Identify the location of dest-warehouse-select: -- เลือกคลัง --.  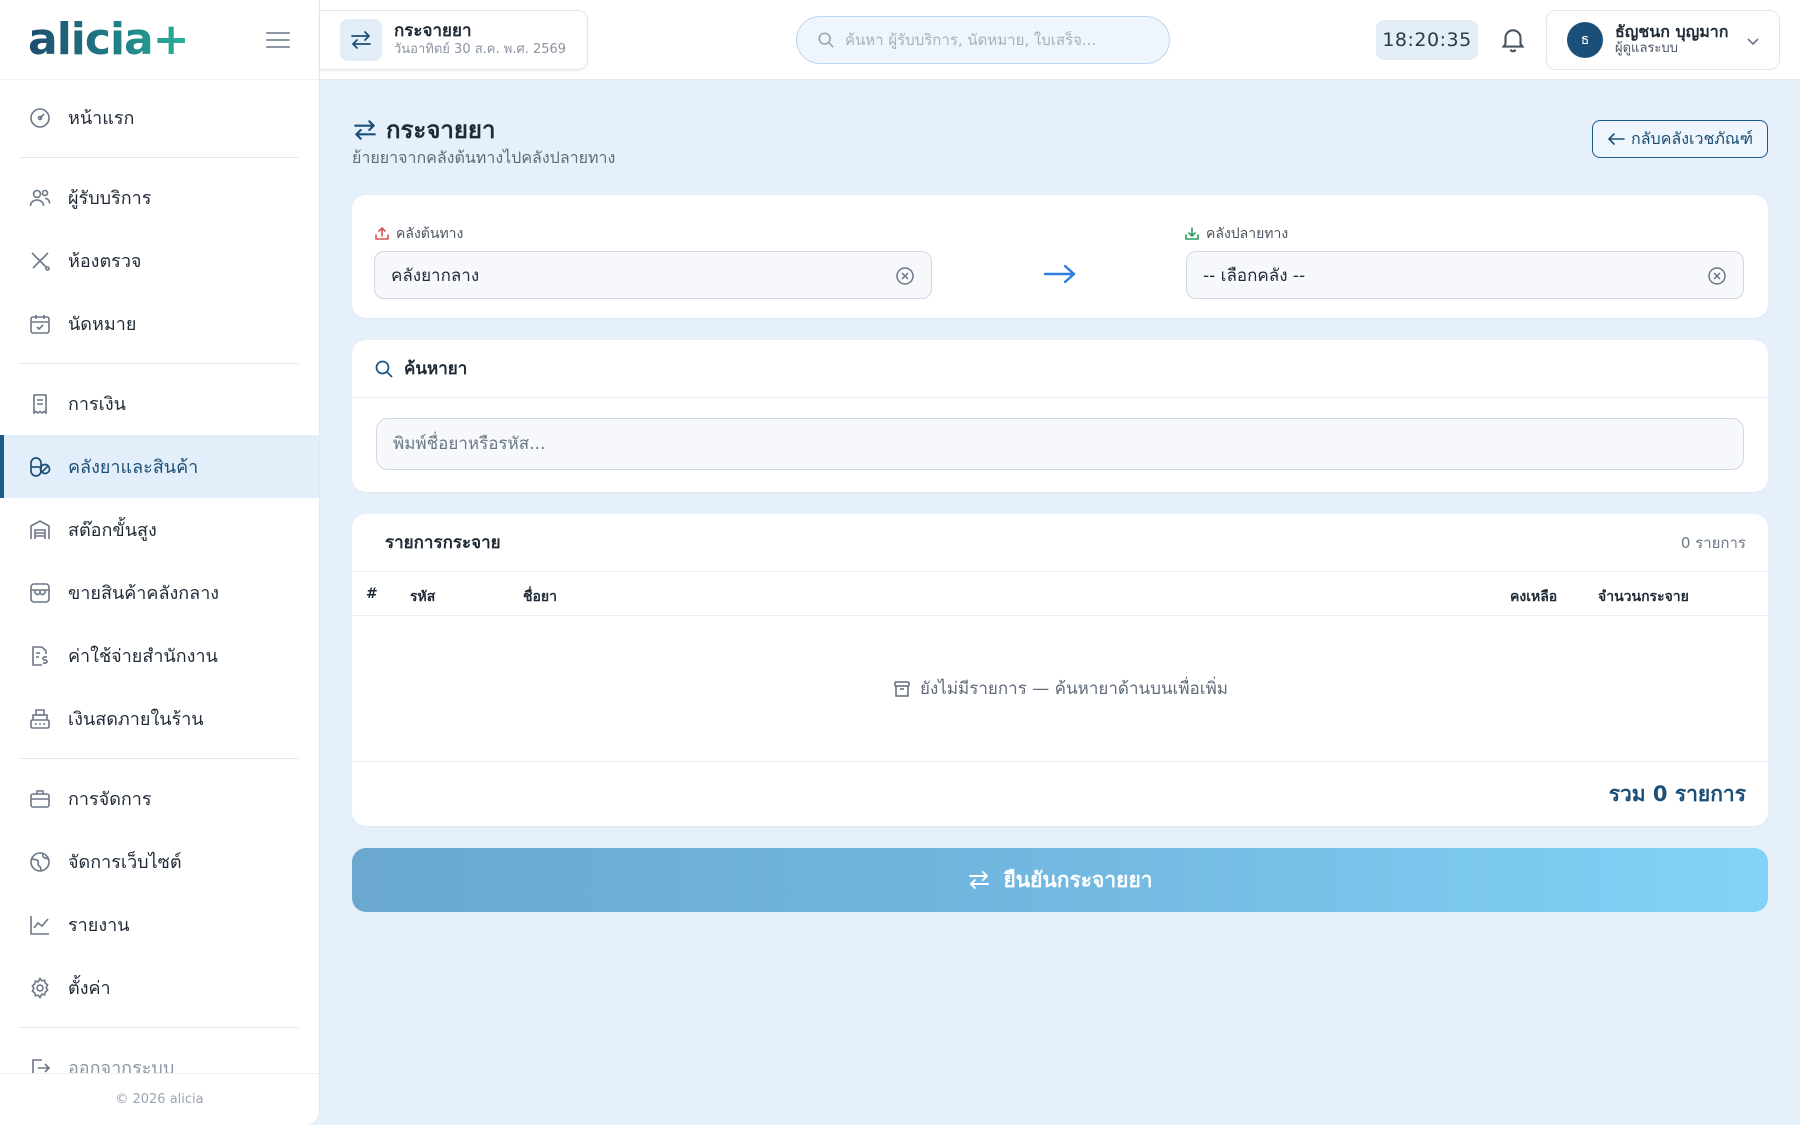
(1465, 275).